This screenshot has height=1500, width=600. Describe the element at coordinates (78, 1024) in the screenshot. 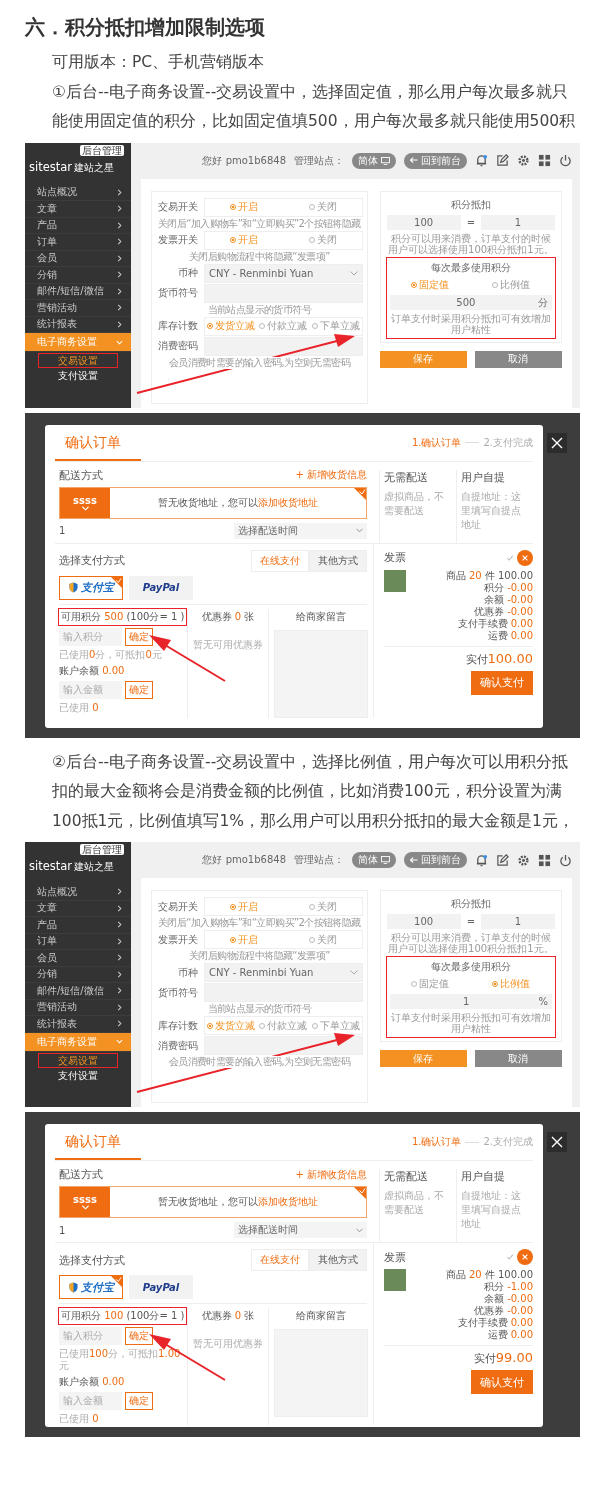

I see `sidebar-item: 统计报表` at that location.